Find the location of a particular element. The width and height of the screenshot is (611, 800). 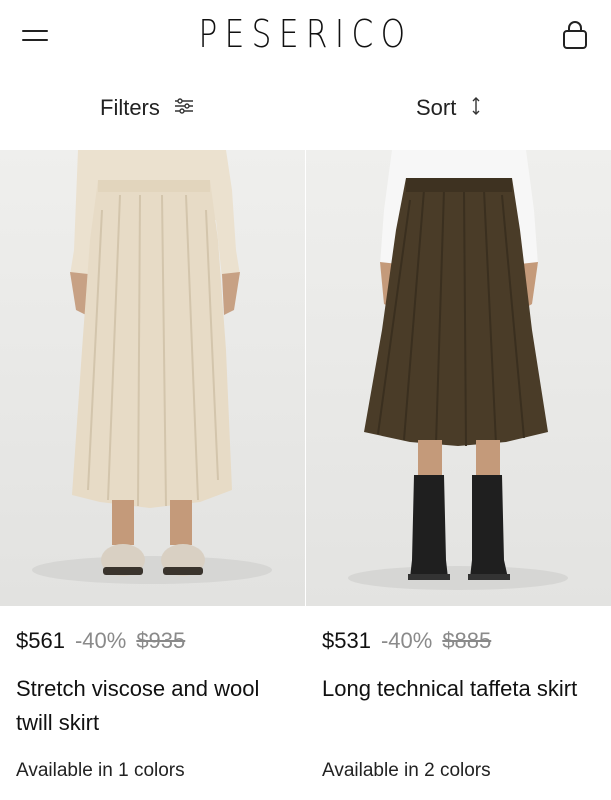

product-name: Stretch viscose and wool twill skirt is located at coordinates (156, 706).